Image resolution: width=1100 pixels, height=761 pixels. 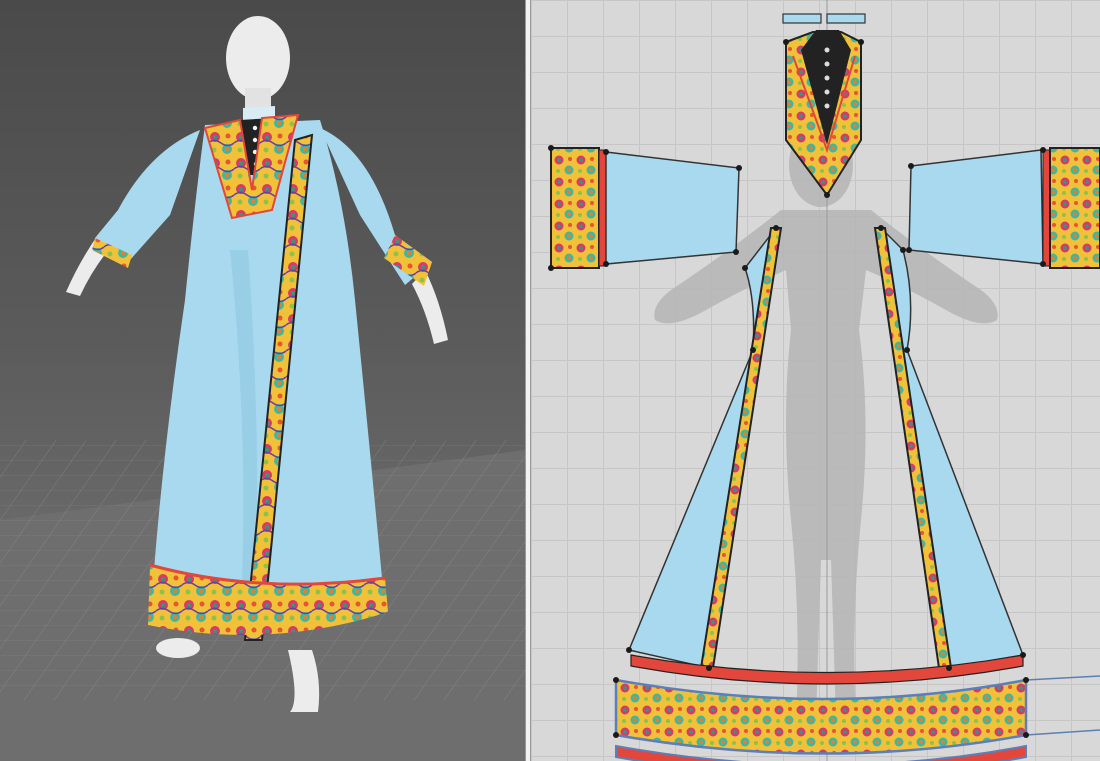 I want to click on pattern-sleeve-right, so click(x=1004, y=208).